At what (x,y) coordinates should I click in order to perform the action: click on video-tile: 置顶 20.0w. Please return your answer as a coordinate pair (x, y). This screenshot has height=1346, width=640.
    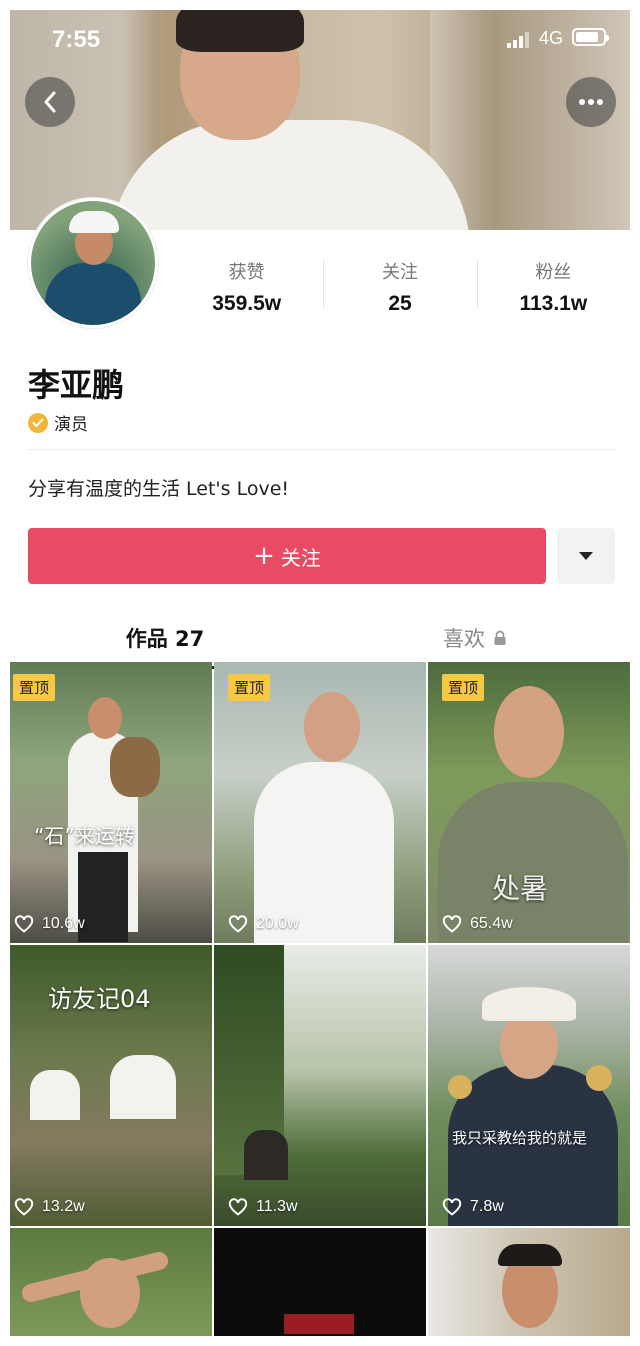
    Looking at the image, I should click on (320, 802).